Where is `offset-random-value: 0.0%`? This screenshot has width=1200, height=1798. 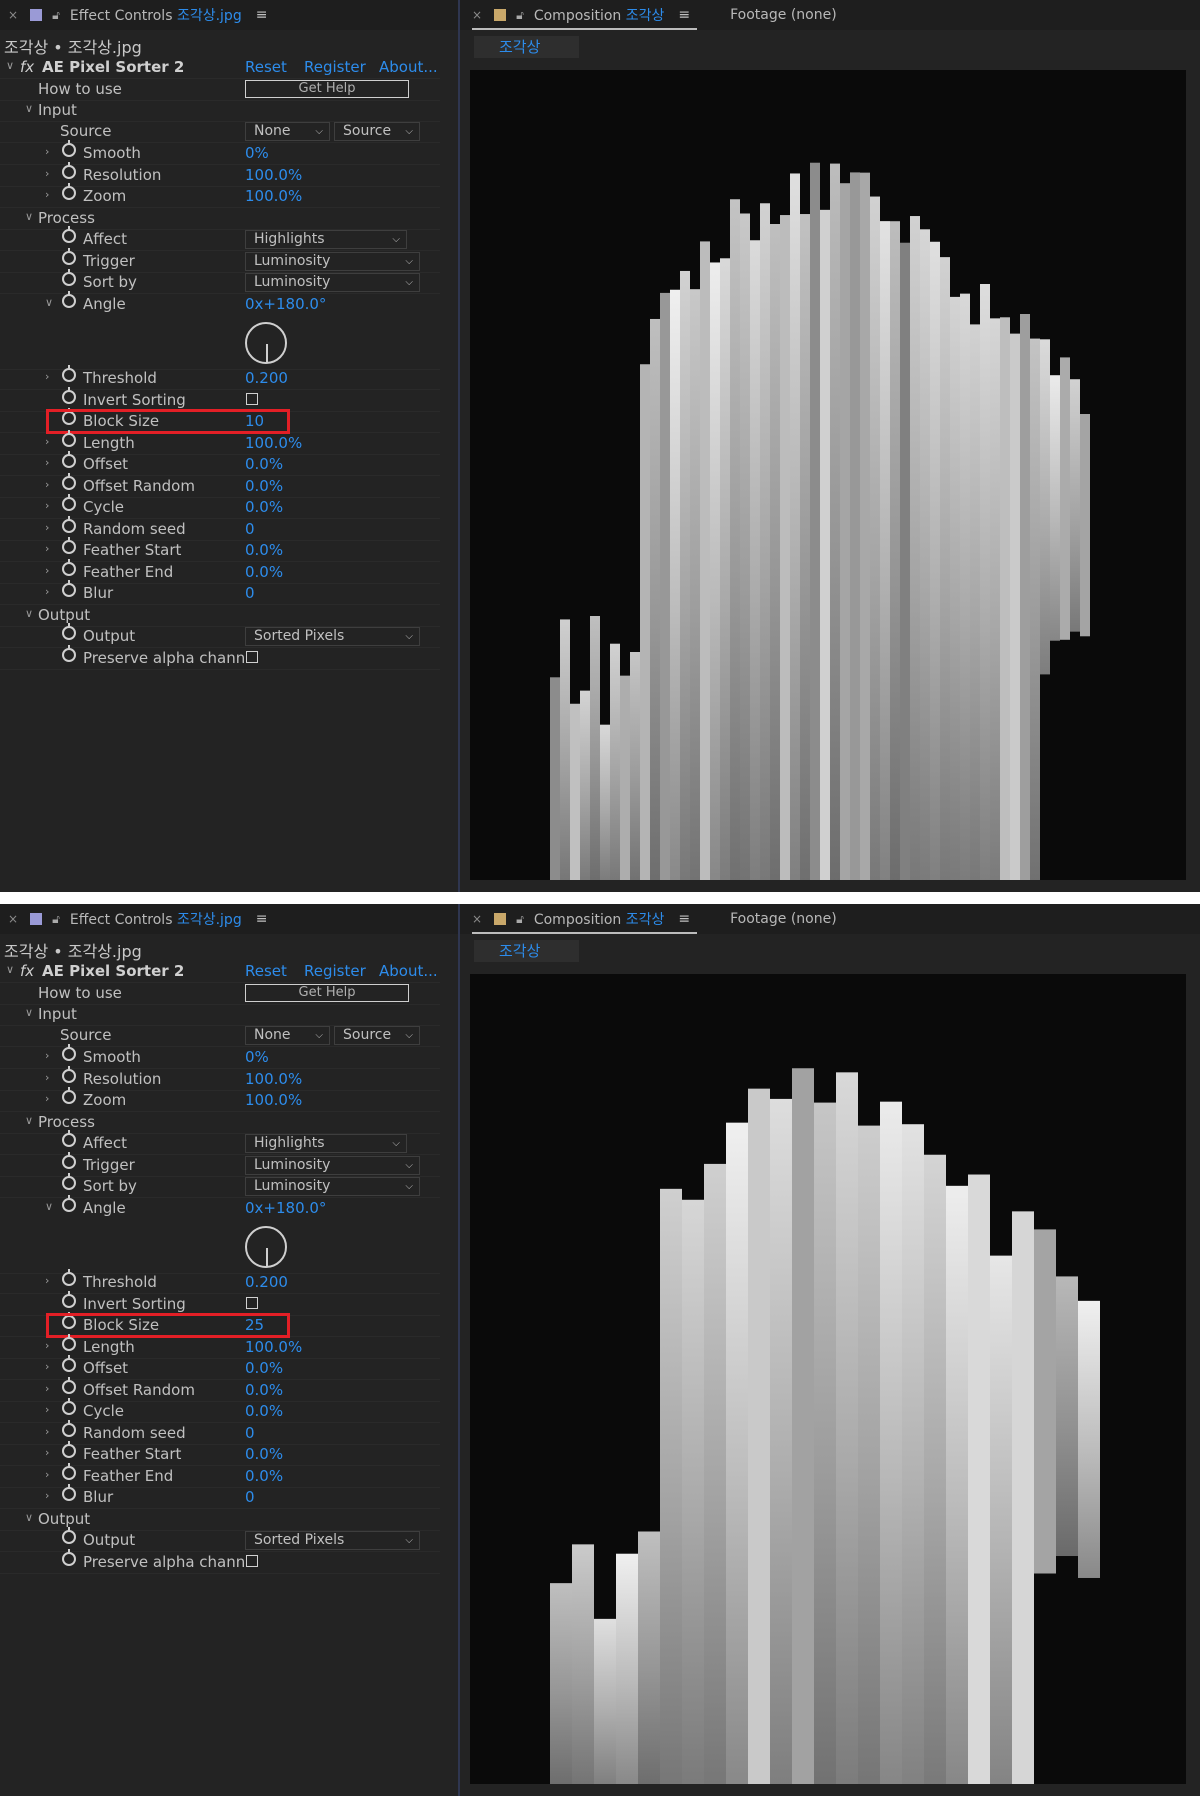 offset-random-value: 0.0% is located at coordinates (264, 1390).